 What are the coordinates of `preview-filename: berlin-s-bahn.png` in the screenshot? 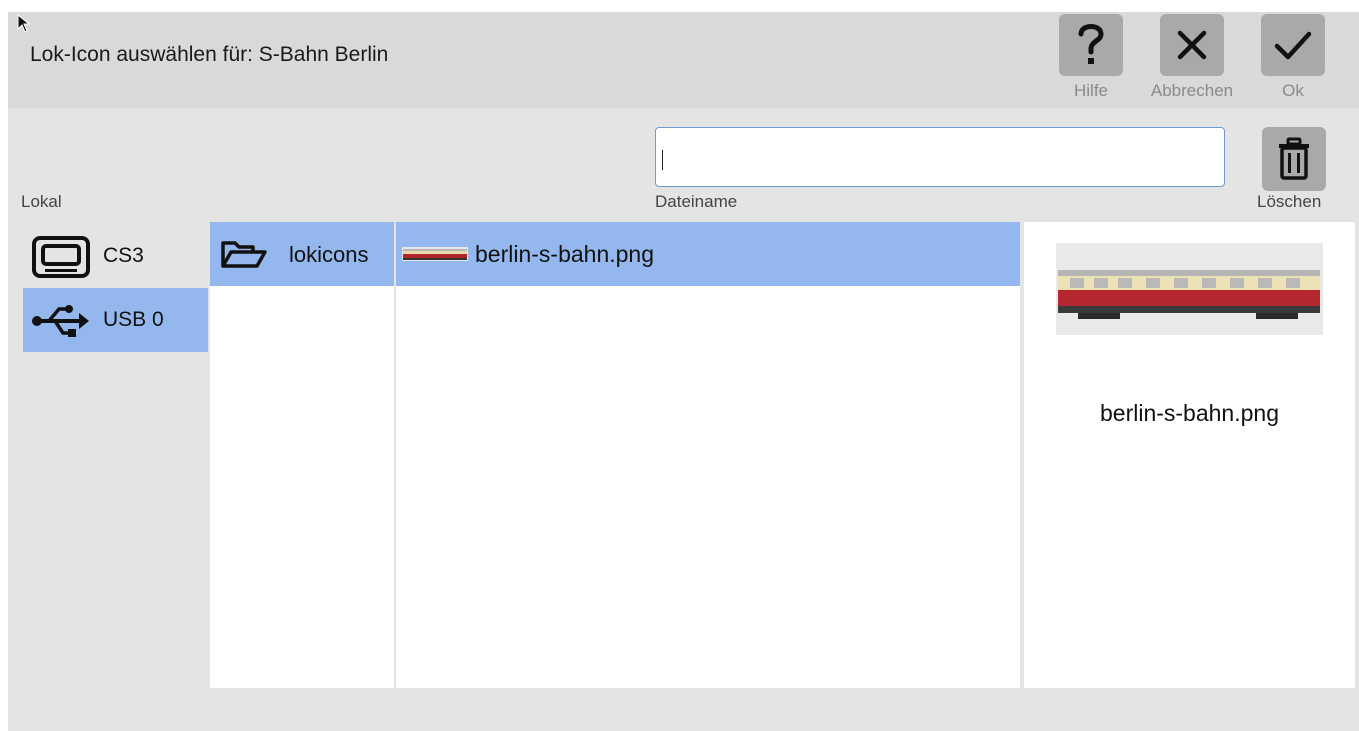 It's located at (1189, 413).